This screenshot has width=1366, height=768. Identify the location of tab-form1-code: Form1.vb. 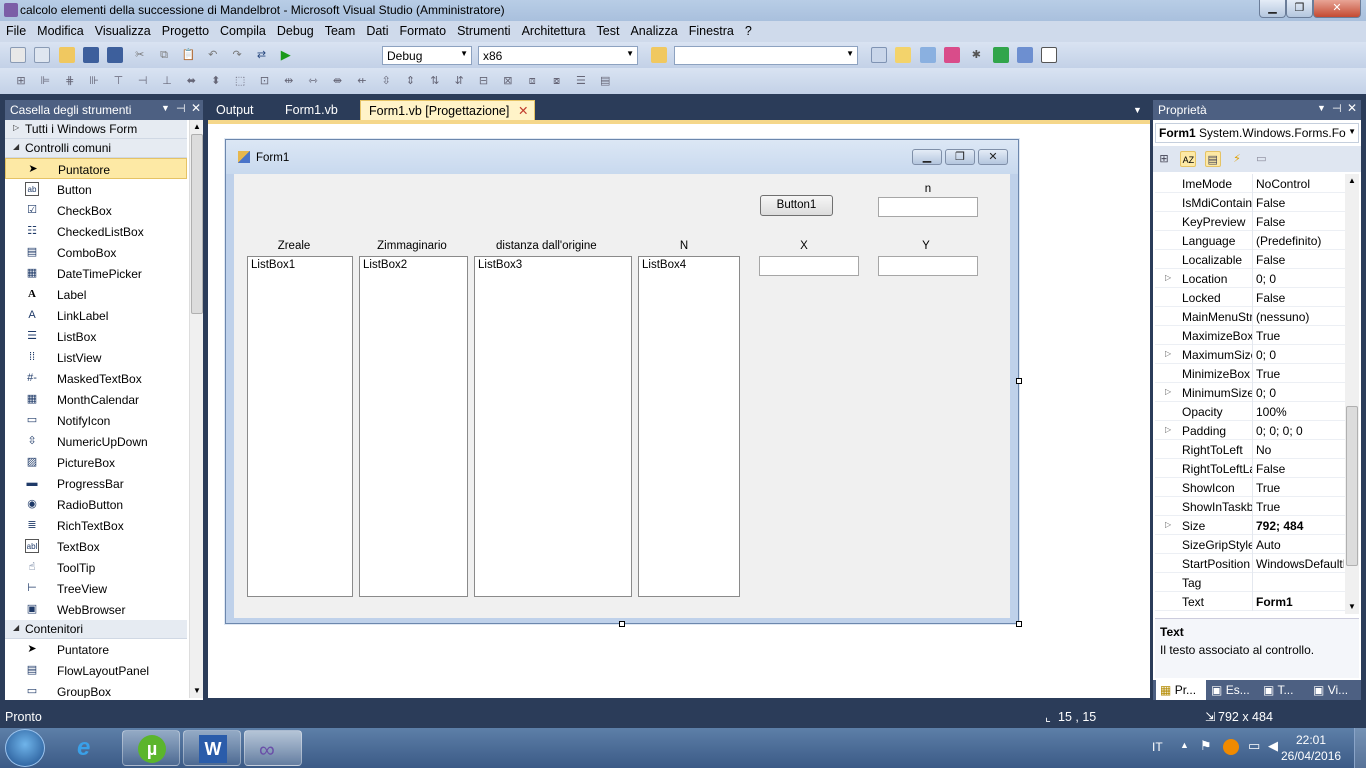
(311, 110).